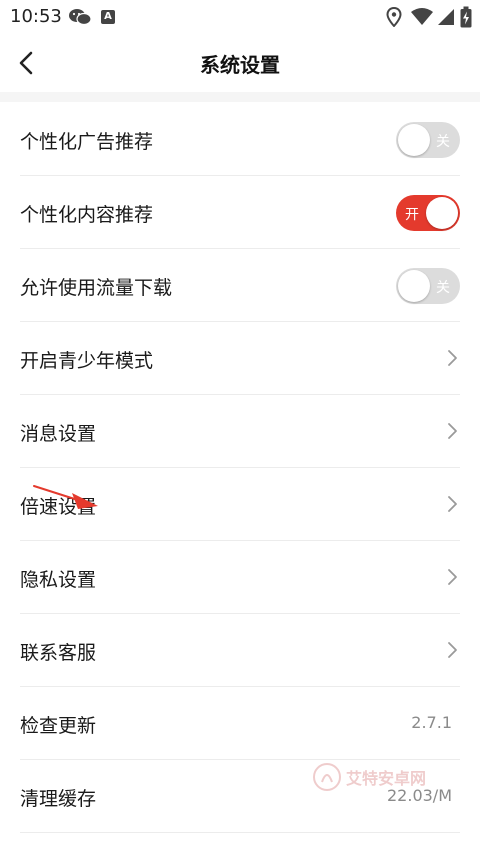 Image resolution: width=480 pixels, height=852 pixels. What do you see at coordinates (87, 142) in the screenshot?
I see `setting-label: 个性化广告推荐` at bounding box center [87, 142].